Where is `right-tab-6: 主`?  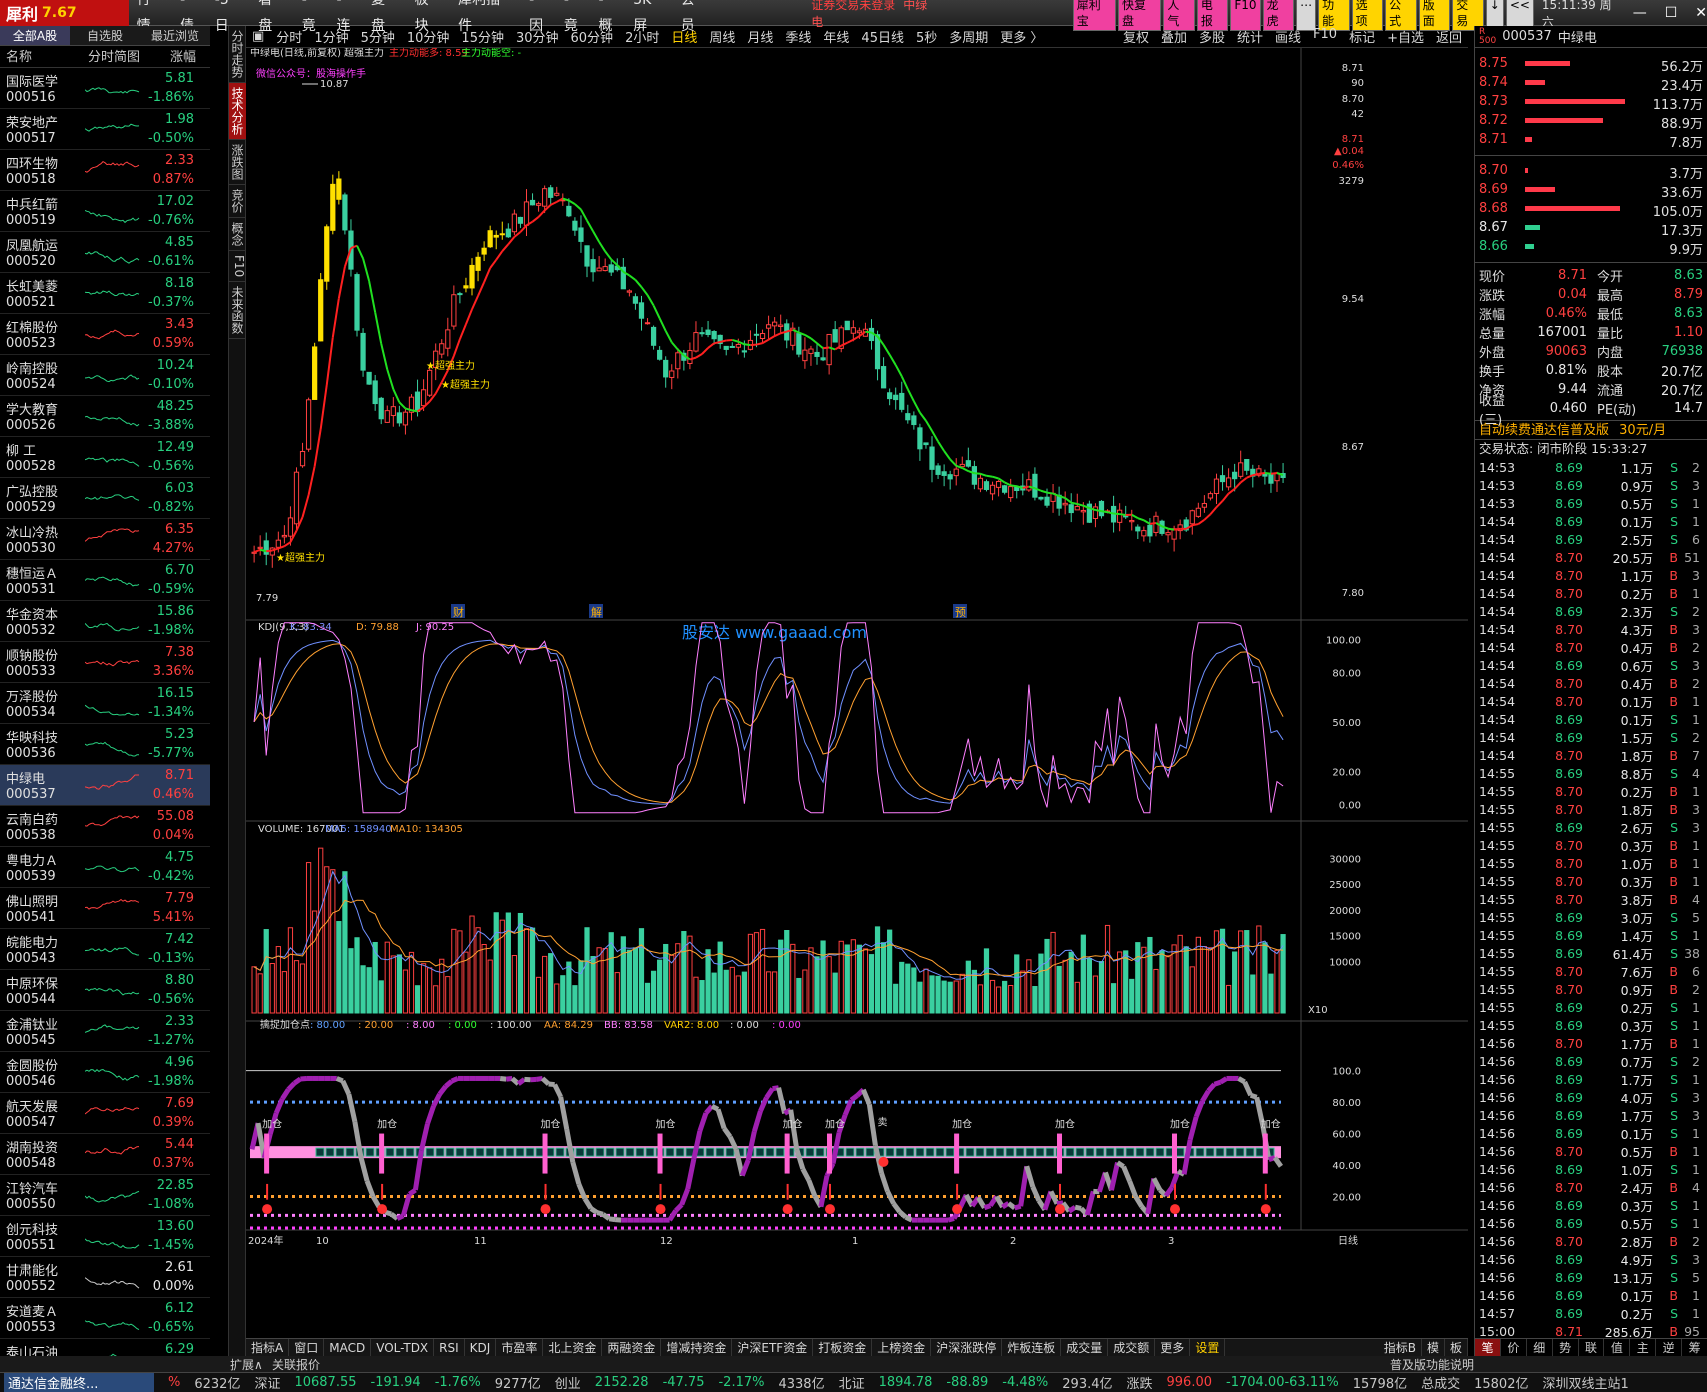
right-tab-6: 主 is located at coordinates (1643, 1347).